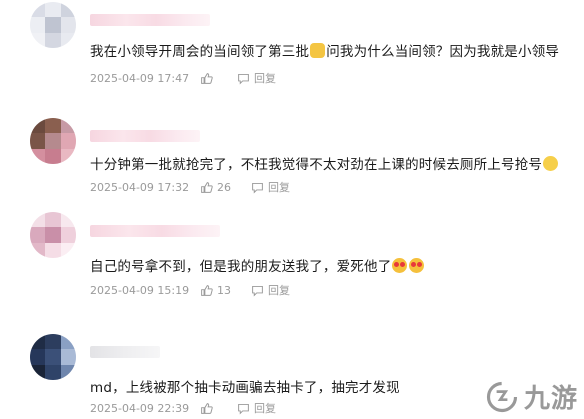  Describe the element at coordinates (324, 163) in the screenshot. I see `comment-text: 十分钟第一批就抢完了，不枉我觉得不太对劲在上课的时候去厕所上号抢号` at that location.